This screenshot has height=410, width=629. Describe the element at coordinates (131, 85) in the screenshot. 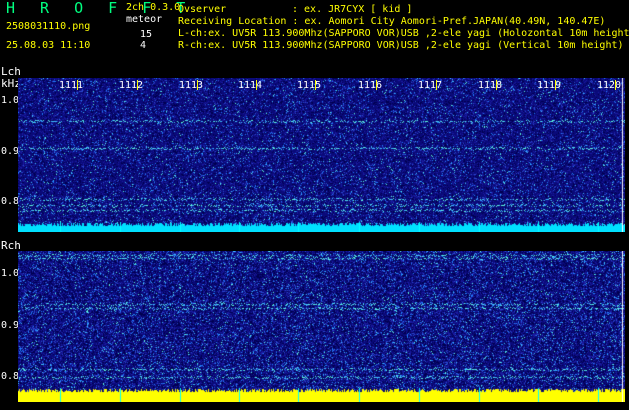

I see `time-tick: 1112` at that location.